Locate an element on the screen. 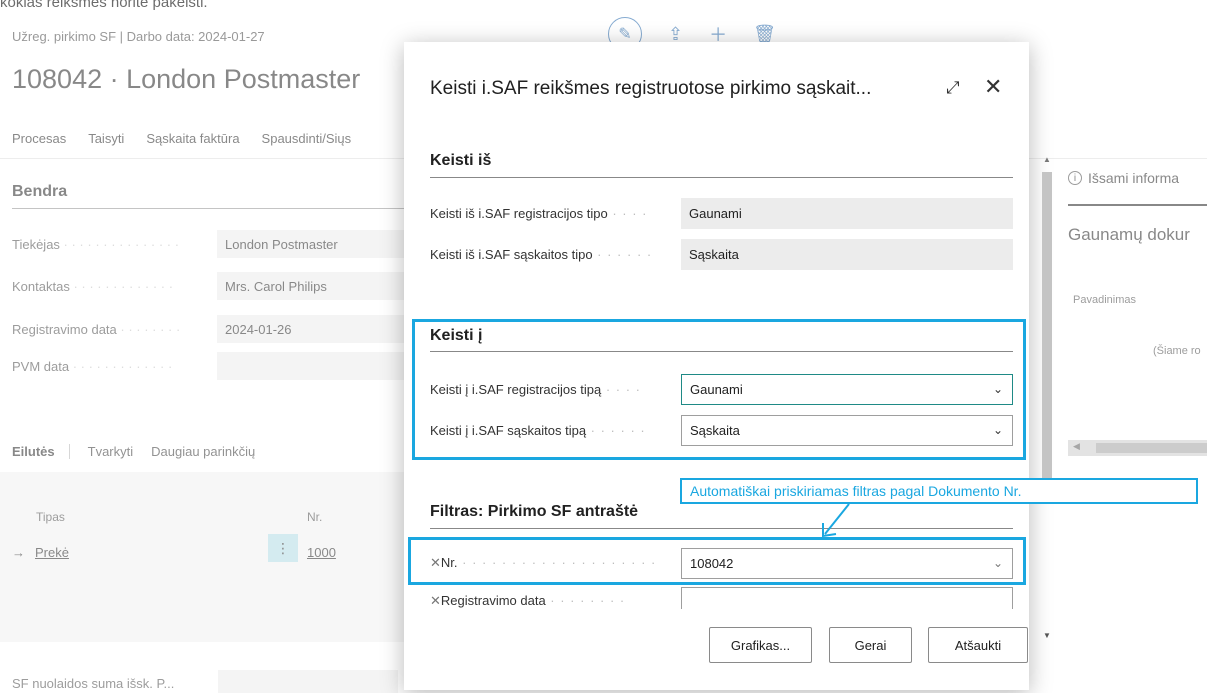 This screenshot has width=1207, height=693. x-icon: ✕ is located at coordinates (435, 600).